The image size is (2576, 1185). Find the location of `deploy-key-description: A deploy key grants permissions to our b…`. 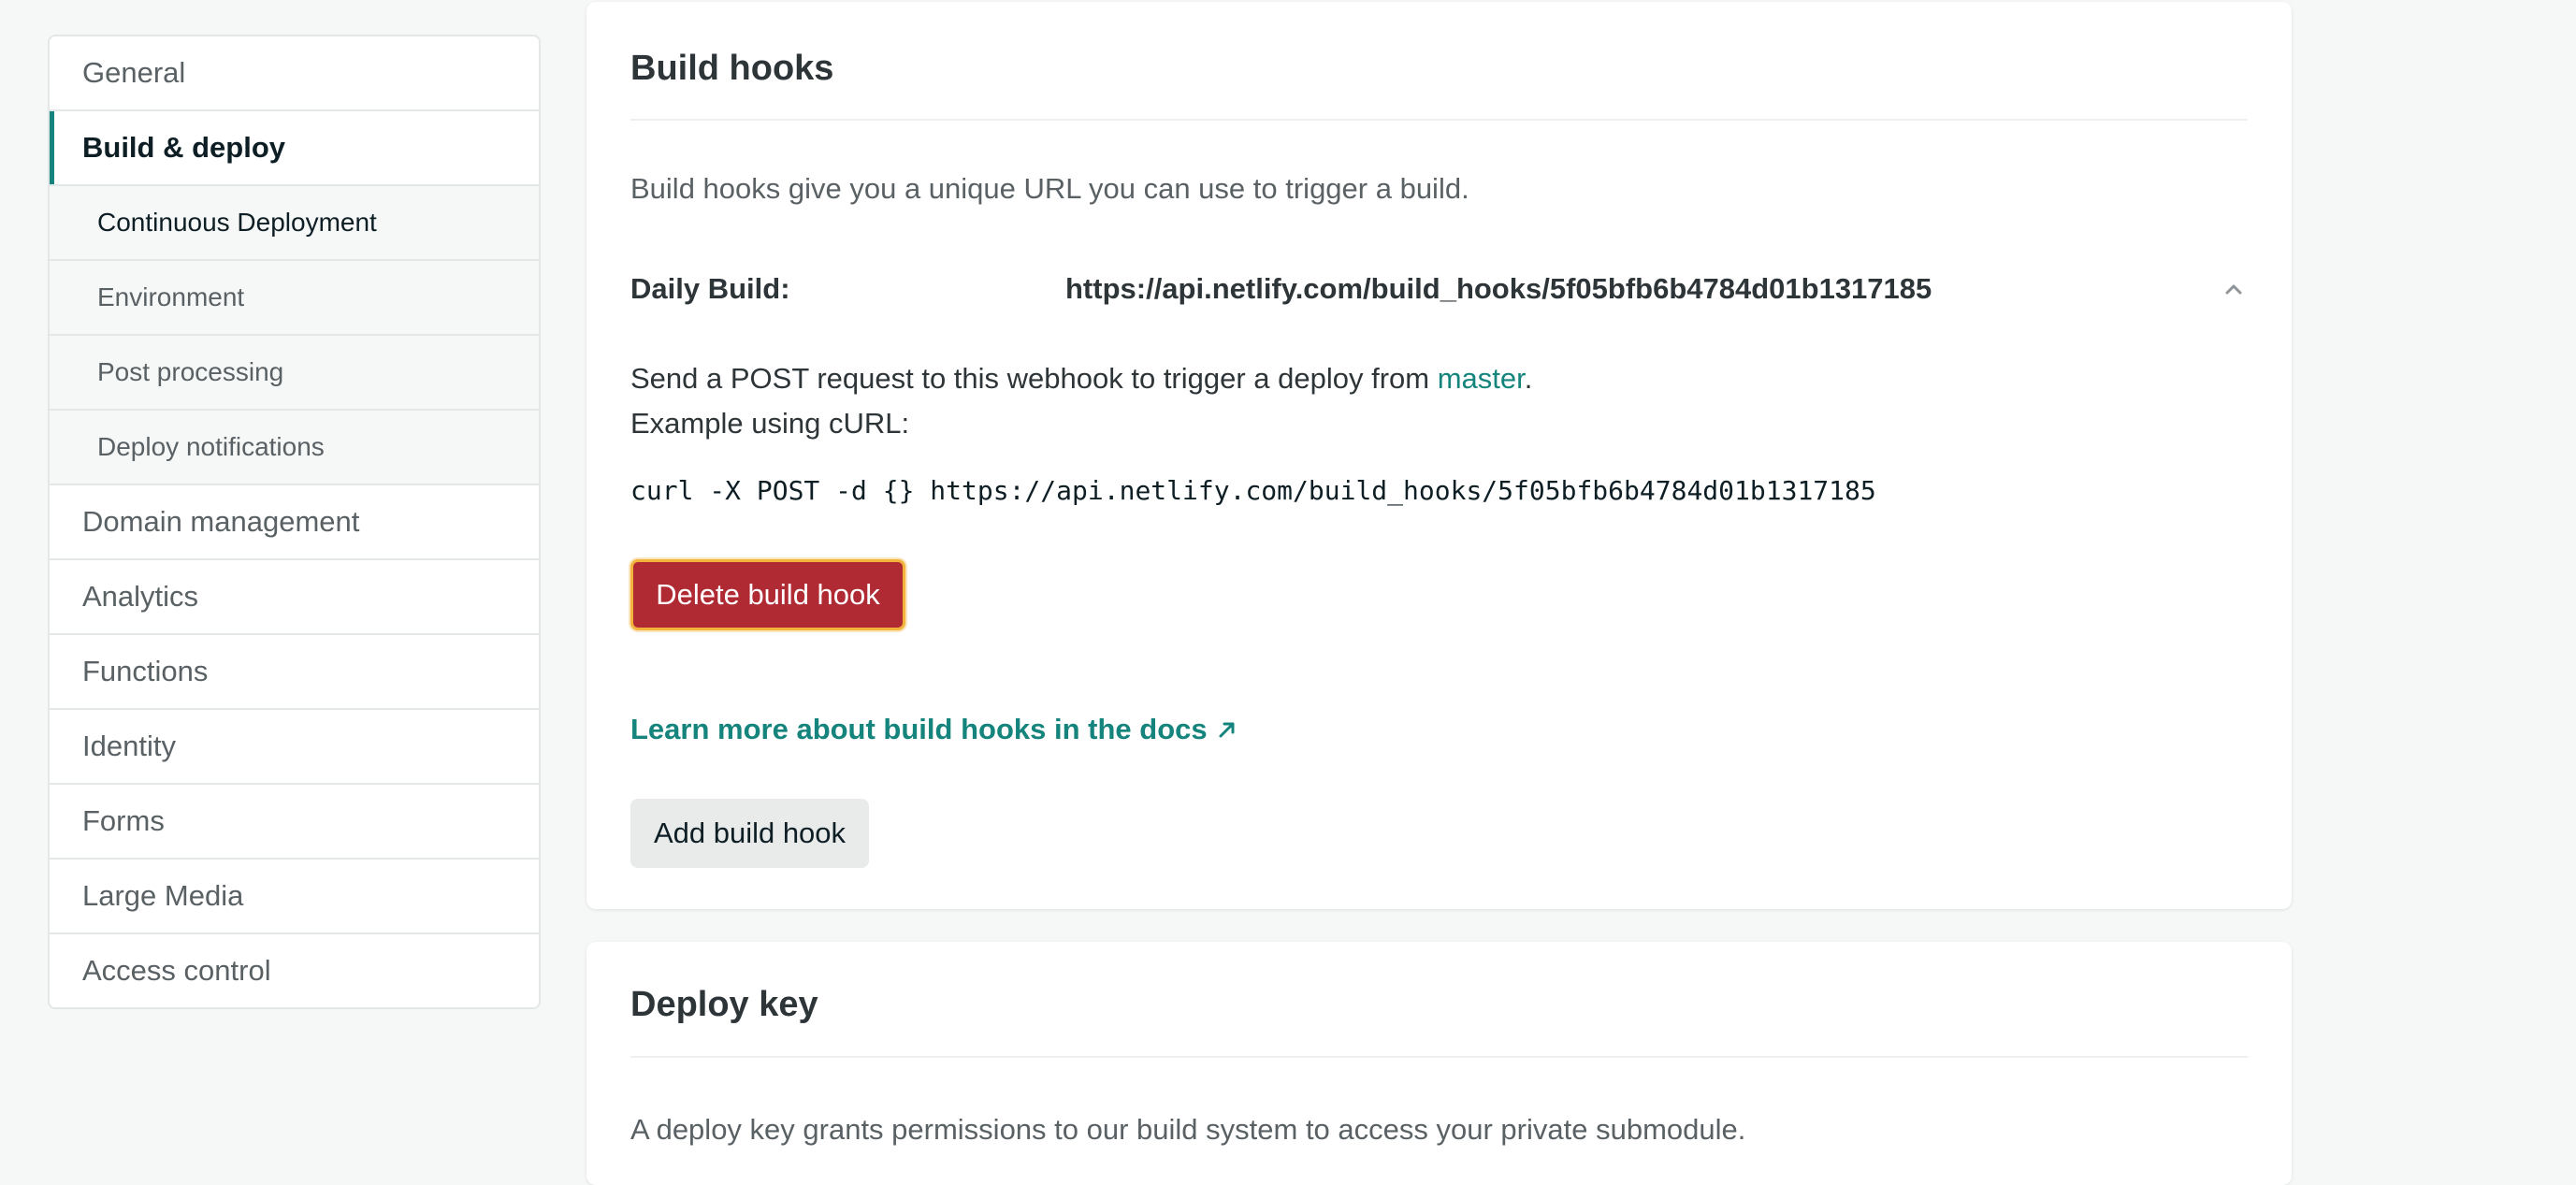

deploy-key-description: A deploy key grants permissions to our b… is located at coordinates (1188, 1129).